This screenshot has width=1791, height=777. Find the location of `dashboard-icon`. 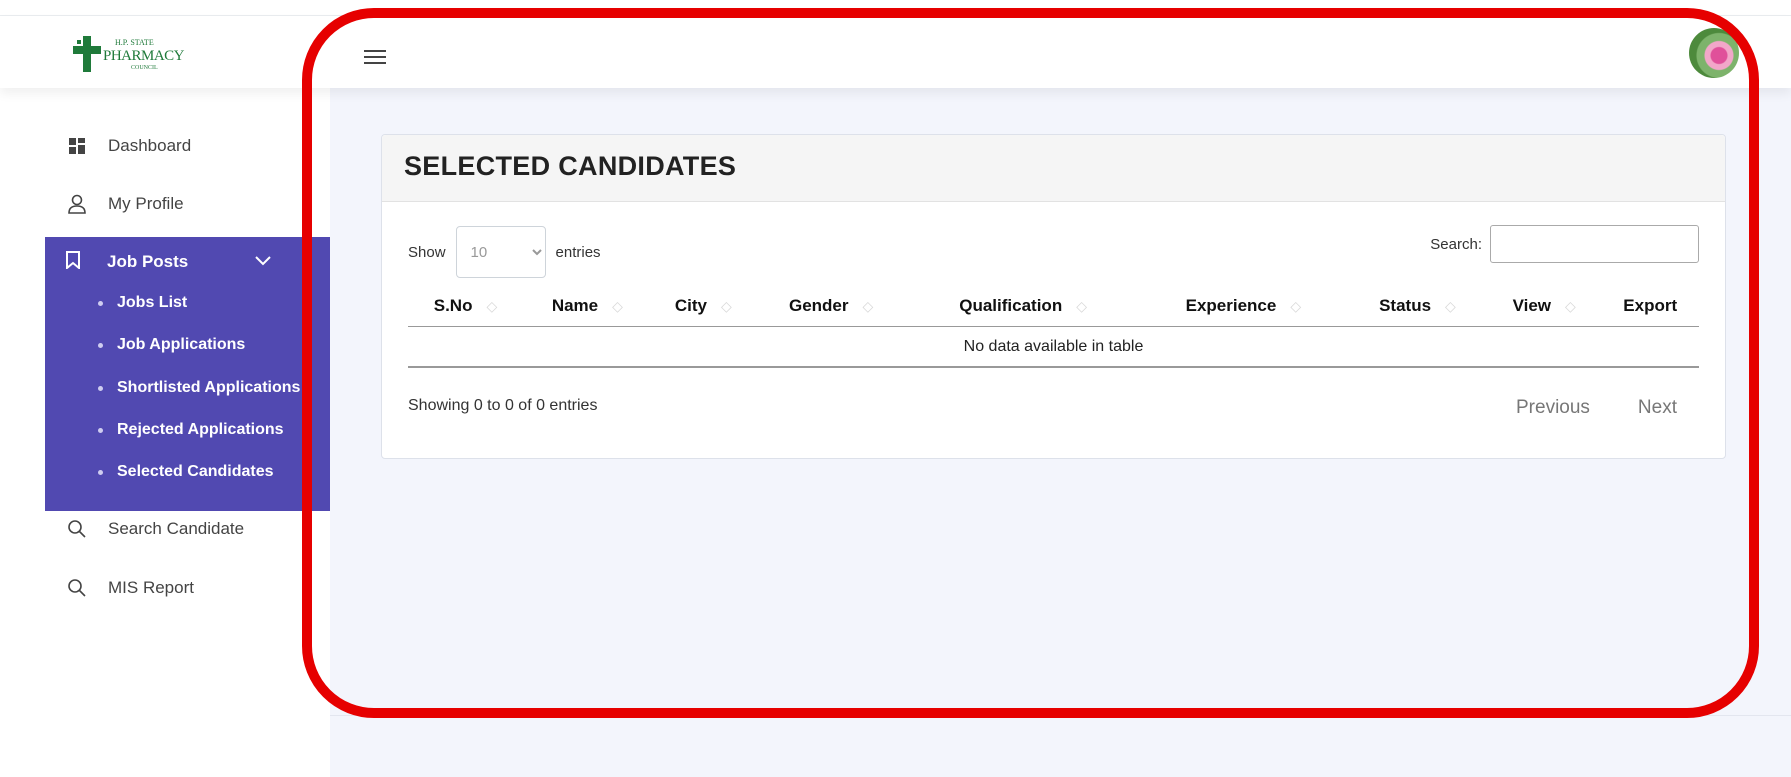

dashboard-icon is located at coordinates (77, 146).